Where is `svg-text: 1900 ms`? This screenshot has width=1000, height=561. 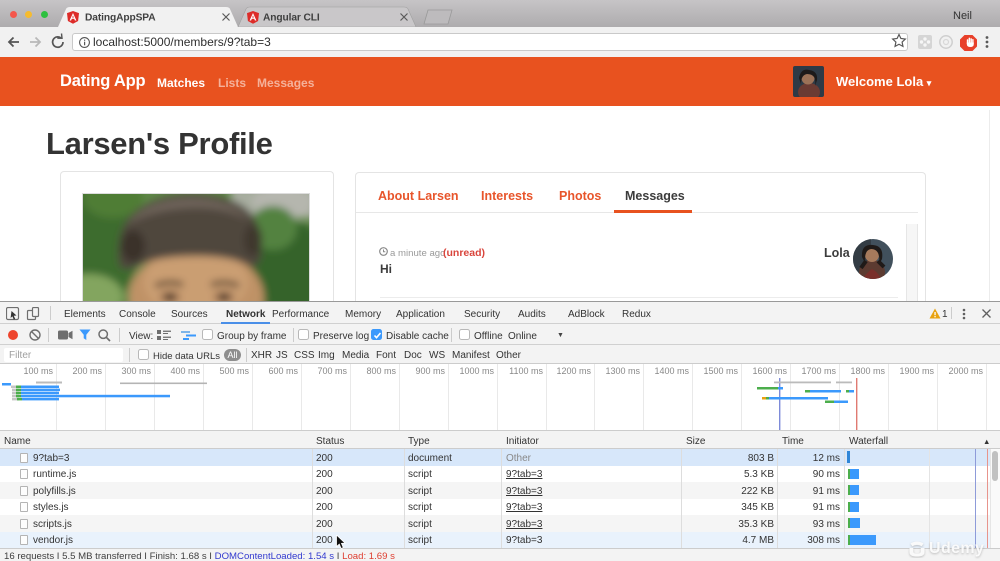
svg-text: 1900 ms is located at coordinates (916, 371).